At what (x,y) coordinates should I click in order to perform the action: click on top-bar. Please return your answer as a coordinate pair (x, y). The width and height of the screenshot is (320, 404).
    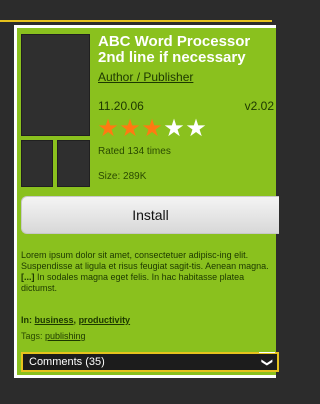
    Looking at the image, I should click on (136, 11).